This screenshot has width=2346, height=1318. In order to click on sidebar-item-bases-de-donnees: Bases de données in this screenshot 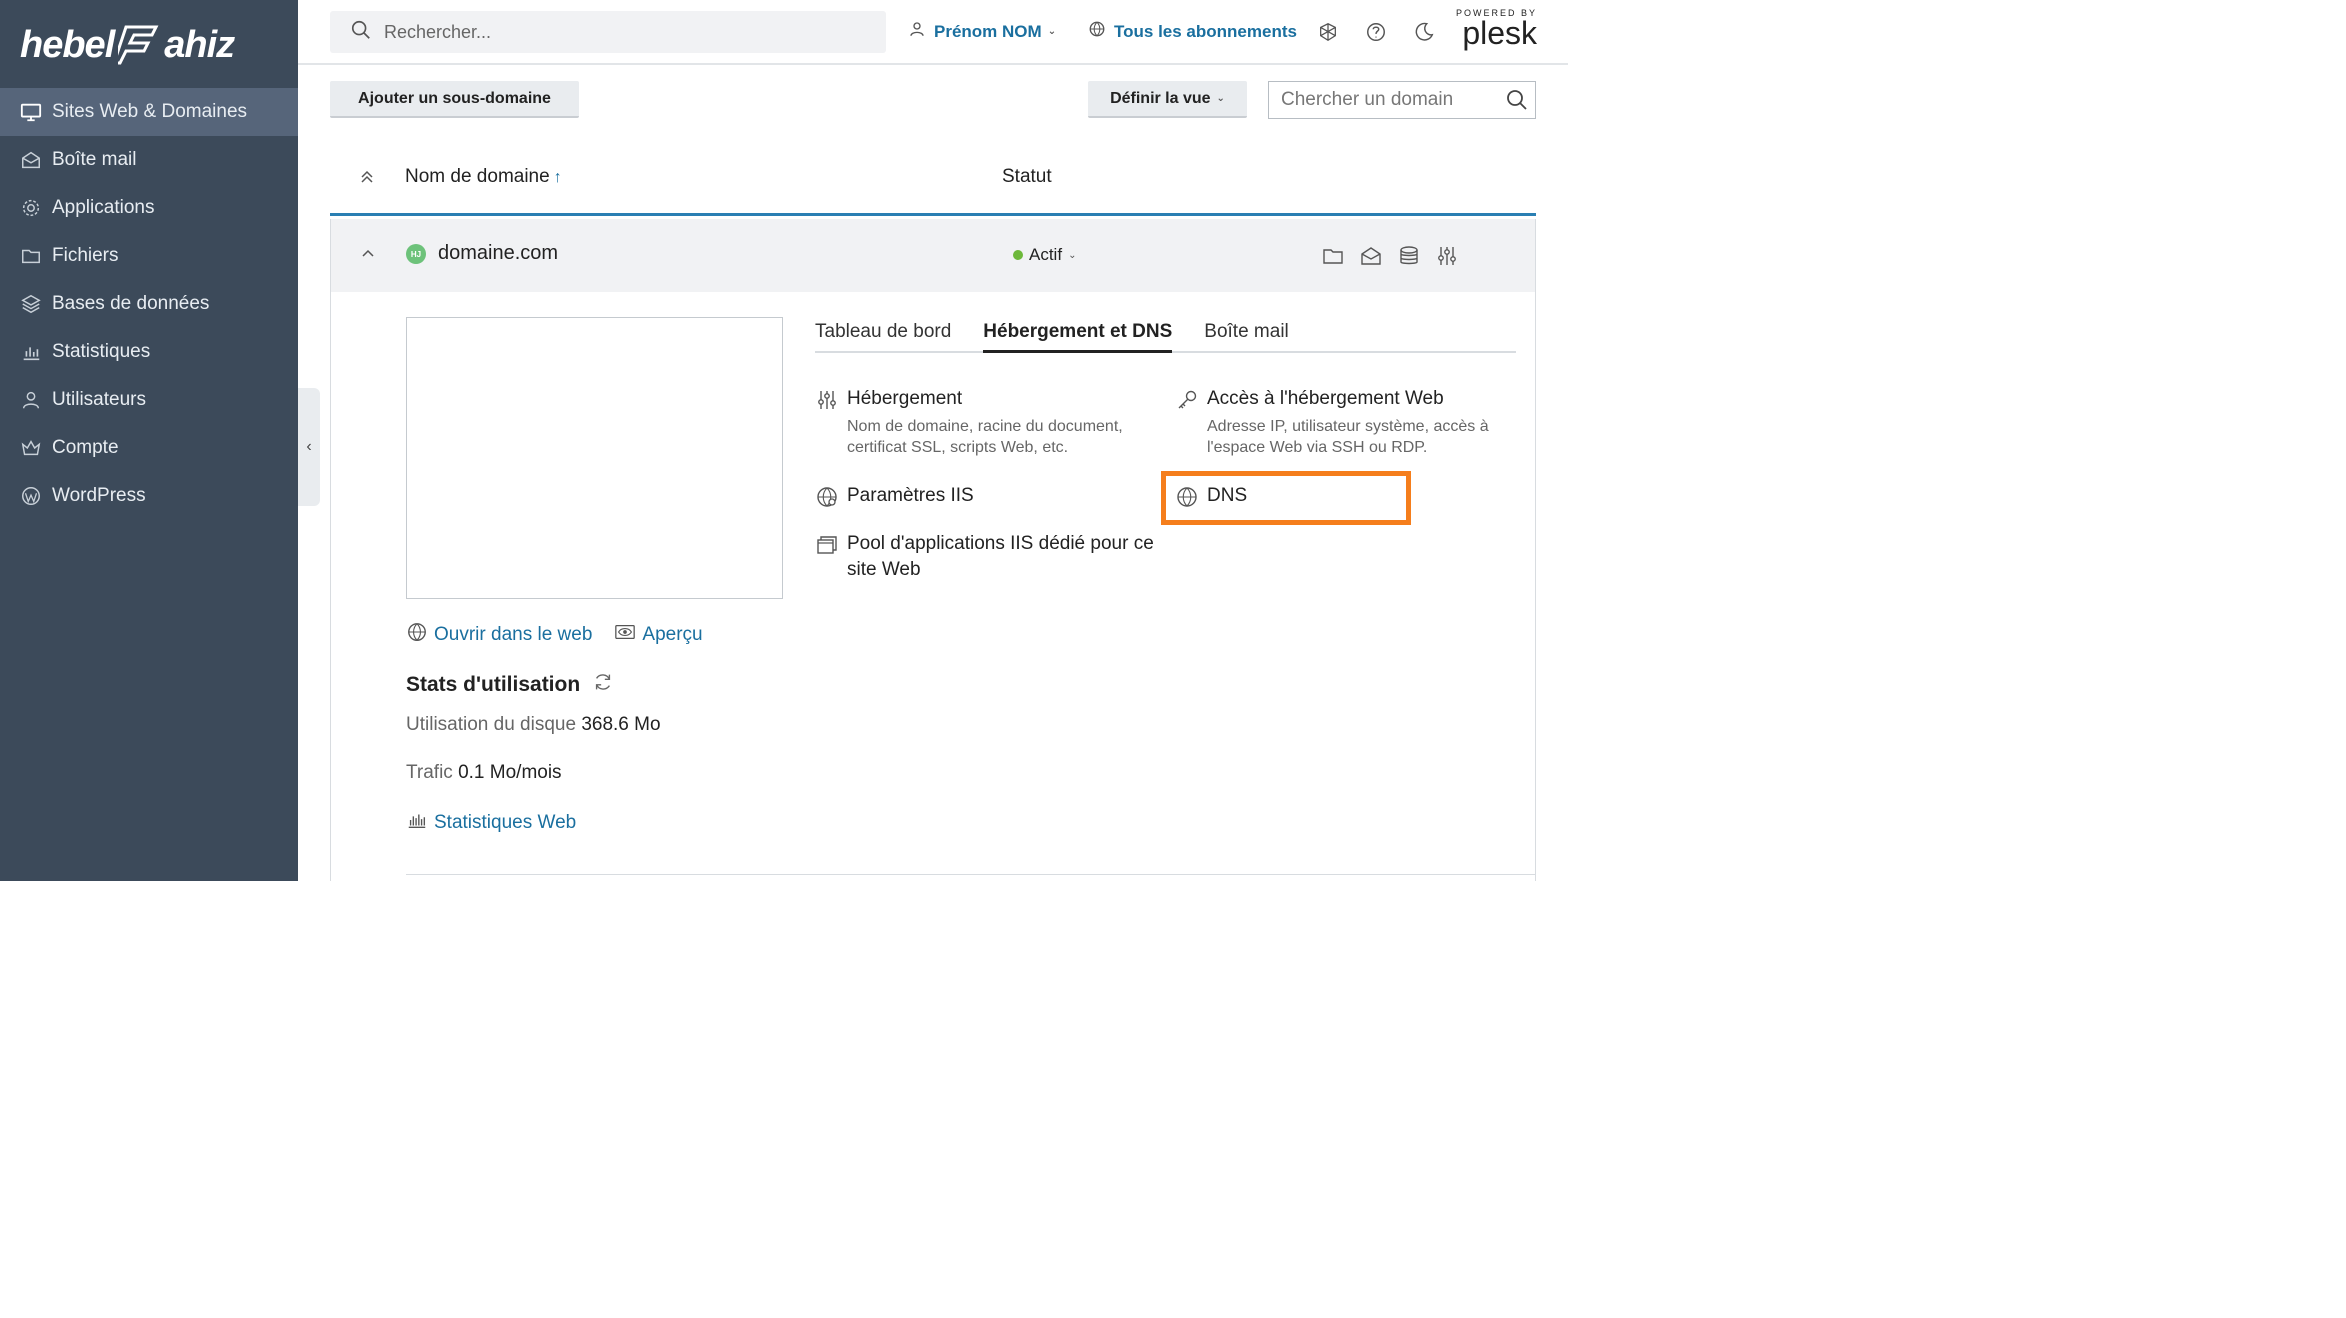, I will do `click(149, 304)`.